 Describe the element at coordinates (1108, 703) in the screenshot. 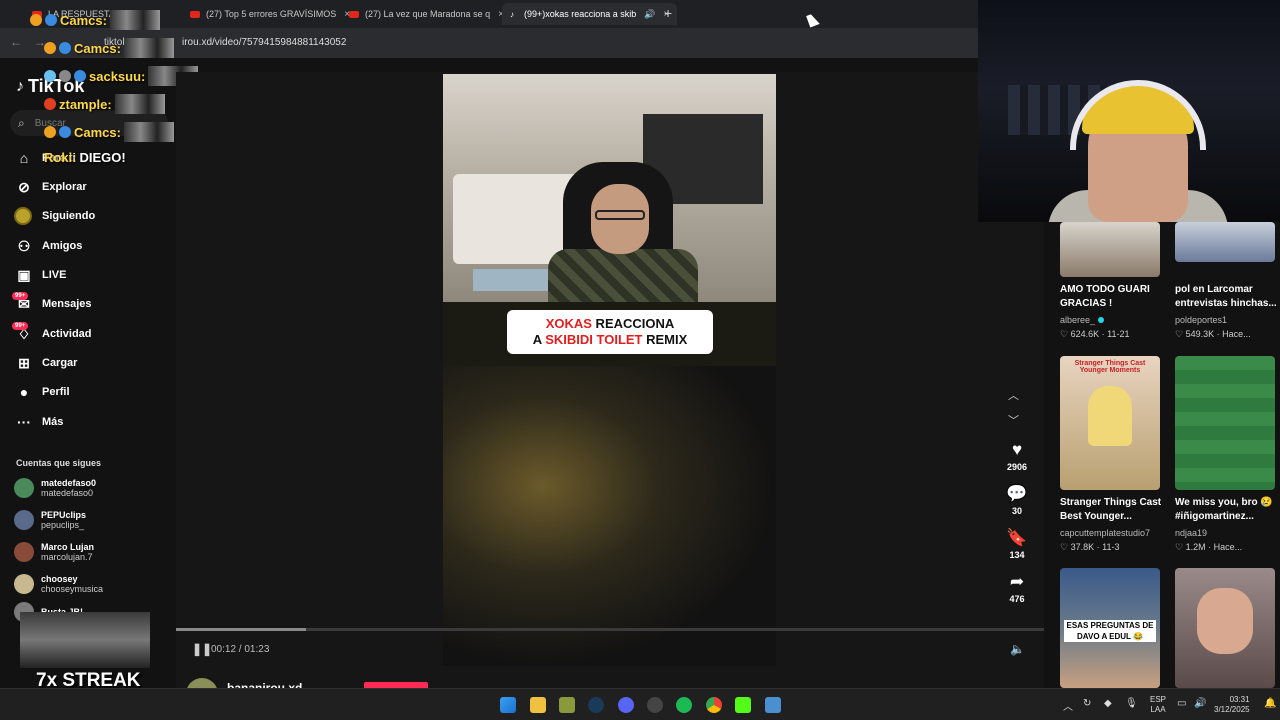

I see `tray-shield-icon: ◆` at that location.